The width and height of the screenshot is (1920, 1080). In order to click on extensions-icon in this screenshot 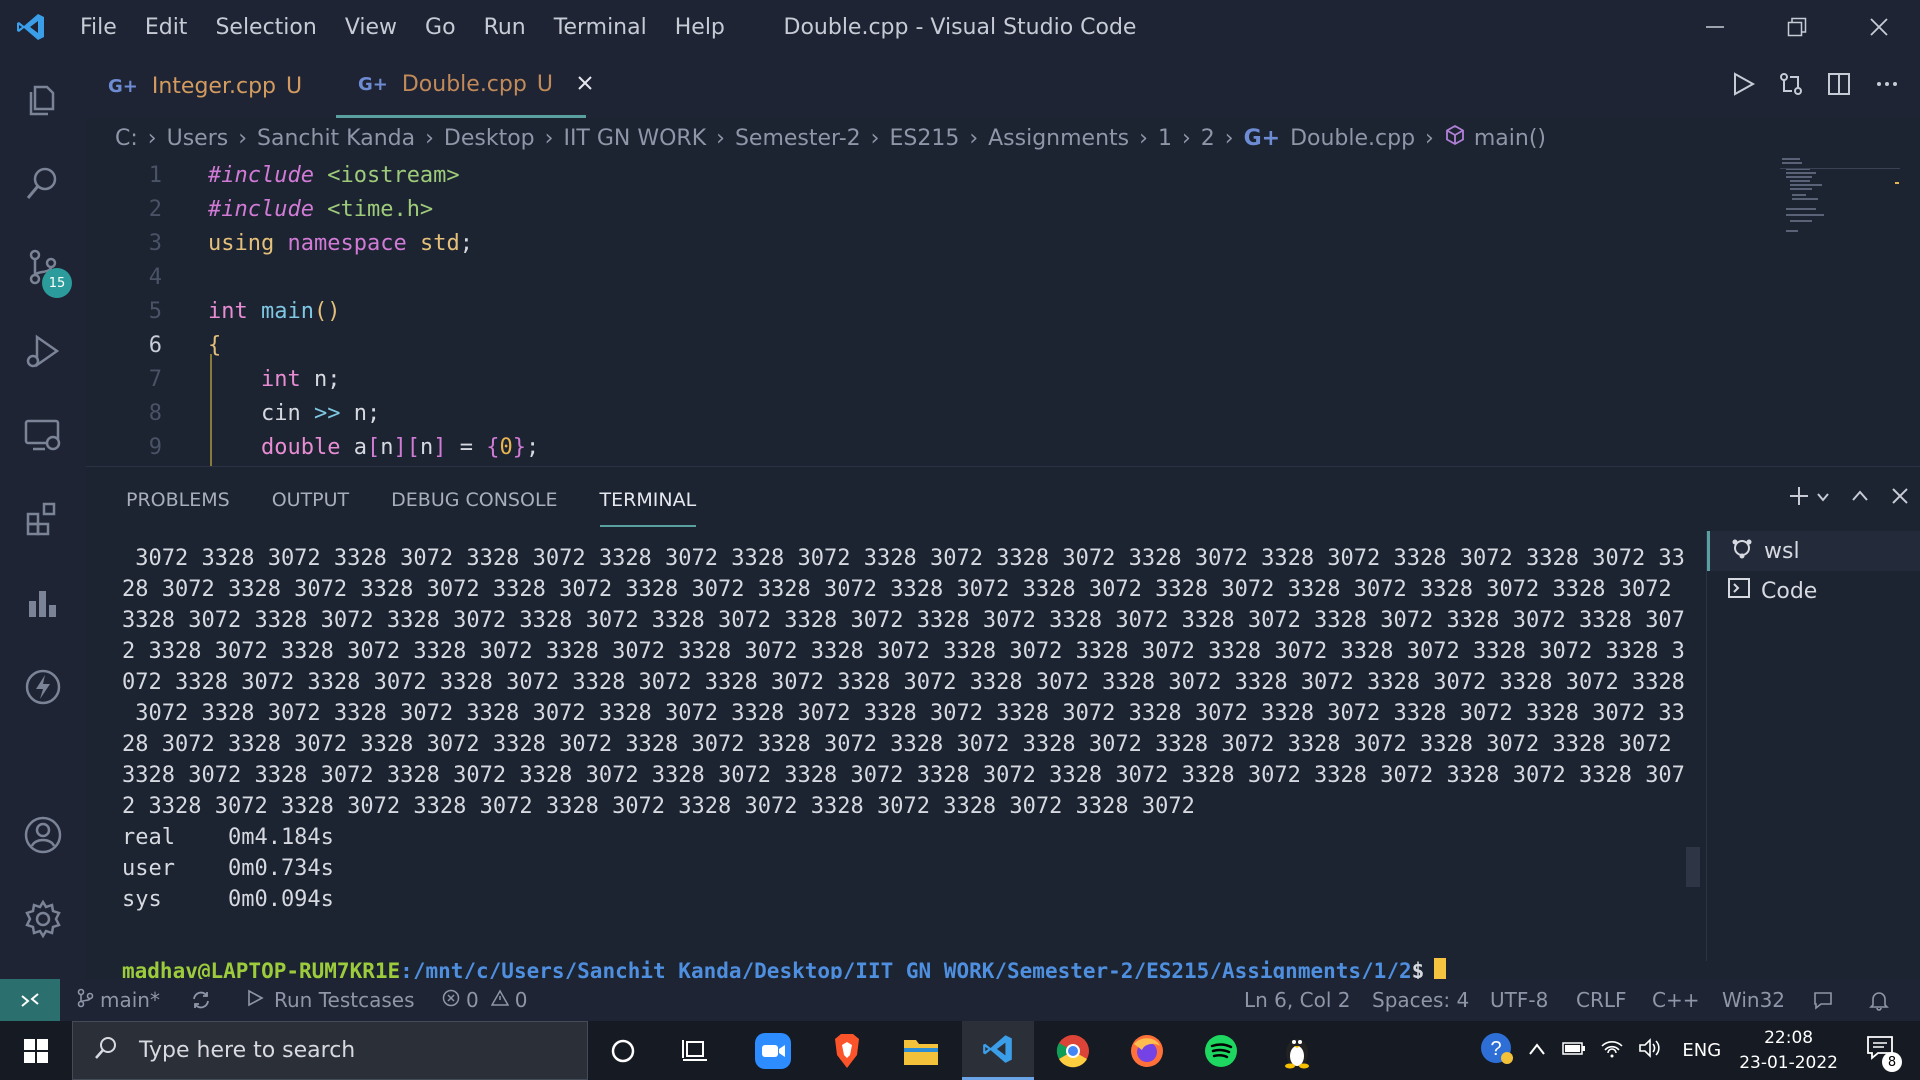, I will do `click(43, 519)`.